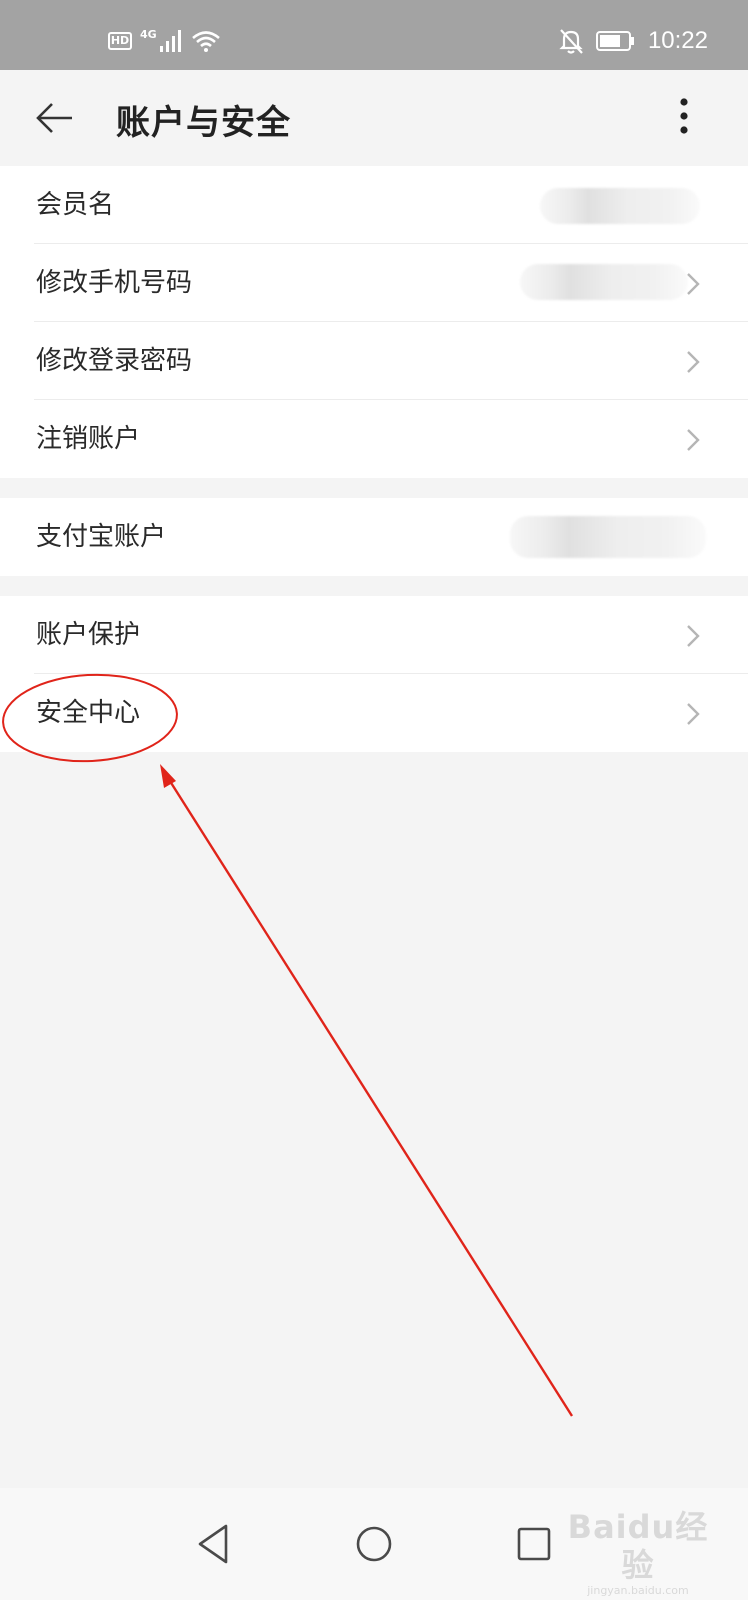 Image resolution: width=748 pixels, height=1600 pixels. What do you see at coordinates (677, 40) in the screenshot?
I see `clock-time: 10:22` at bounding box center [677, 40].